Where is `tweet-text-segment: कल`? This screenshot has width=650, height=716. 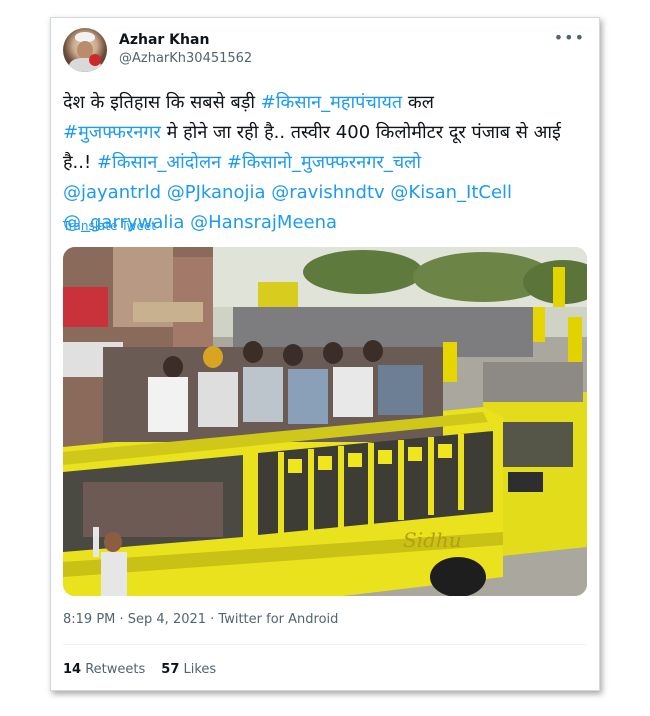 tweet-text-segment: कल is located at coordinates (418, 102).